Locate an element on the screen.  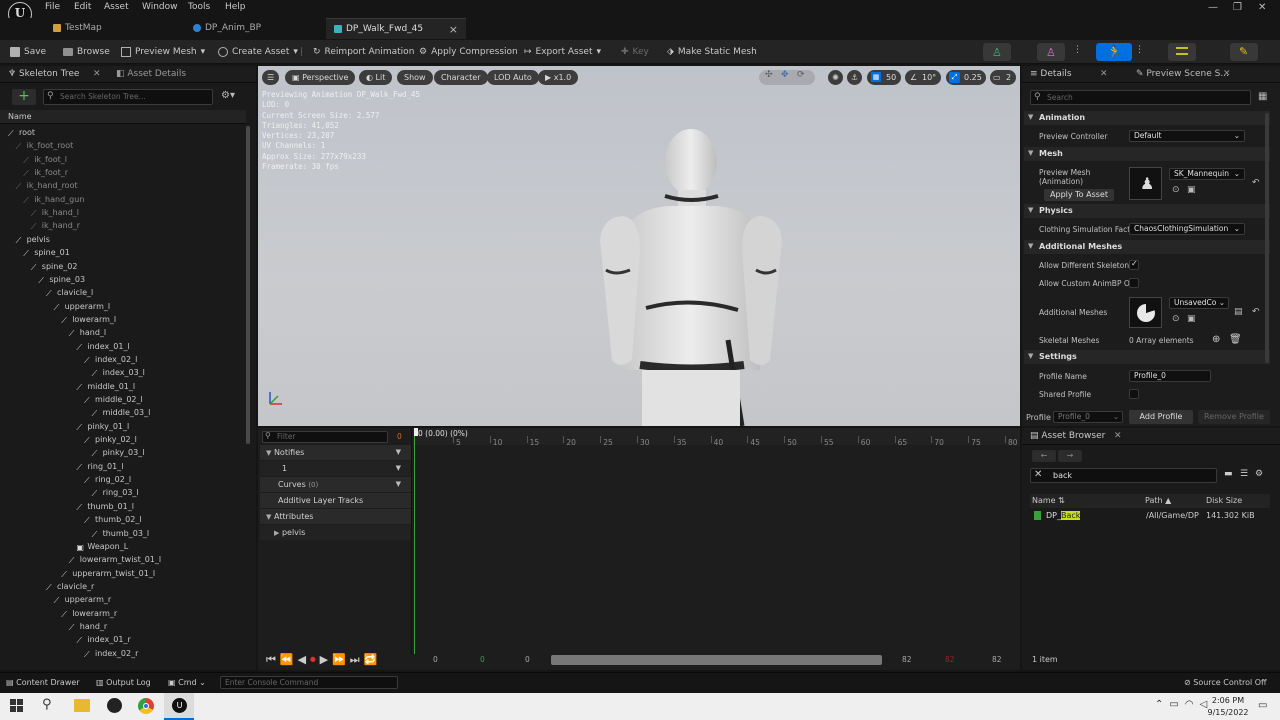
bone-spine-01: ⟋ spine_01 is located at coordinates (46, 253).